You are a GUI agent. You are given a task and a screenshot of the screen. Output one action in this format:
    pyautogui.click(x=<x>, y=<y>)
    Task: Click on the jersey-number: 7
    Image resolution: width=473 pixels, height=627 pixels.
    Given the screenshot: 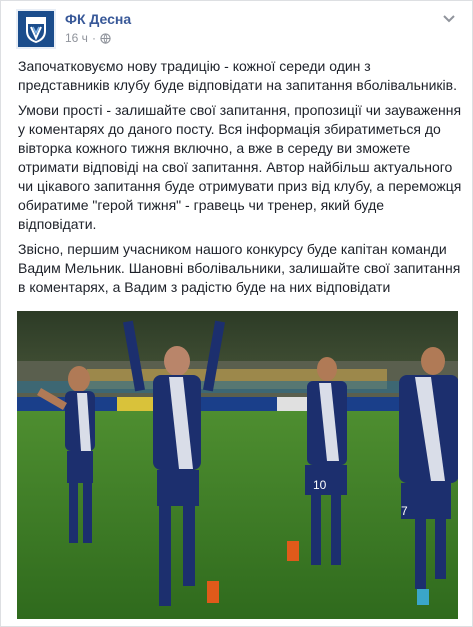 What is the action you would take?
    pyautogui.click(x=404, y=511)
    